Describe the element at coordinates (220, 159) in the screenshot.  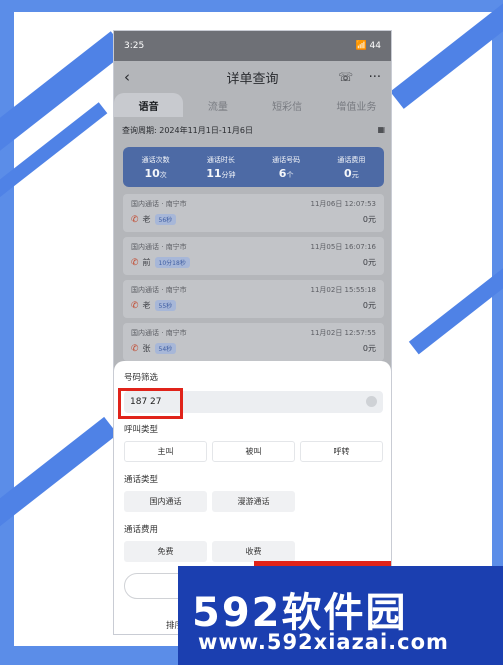
I see `summary-title: 通话时长` at that location.